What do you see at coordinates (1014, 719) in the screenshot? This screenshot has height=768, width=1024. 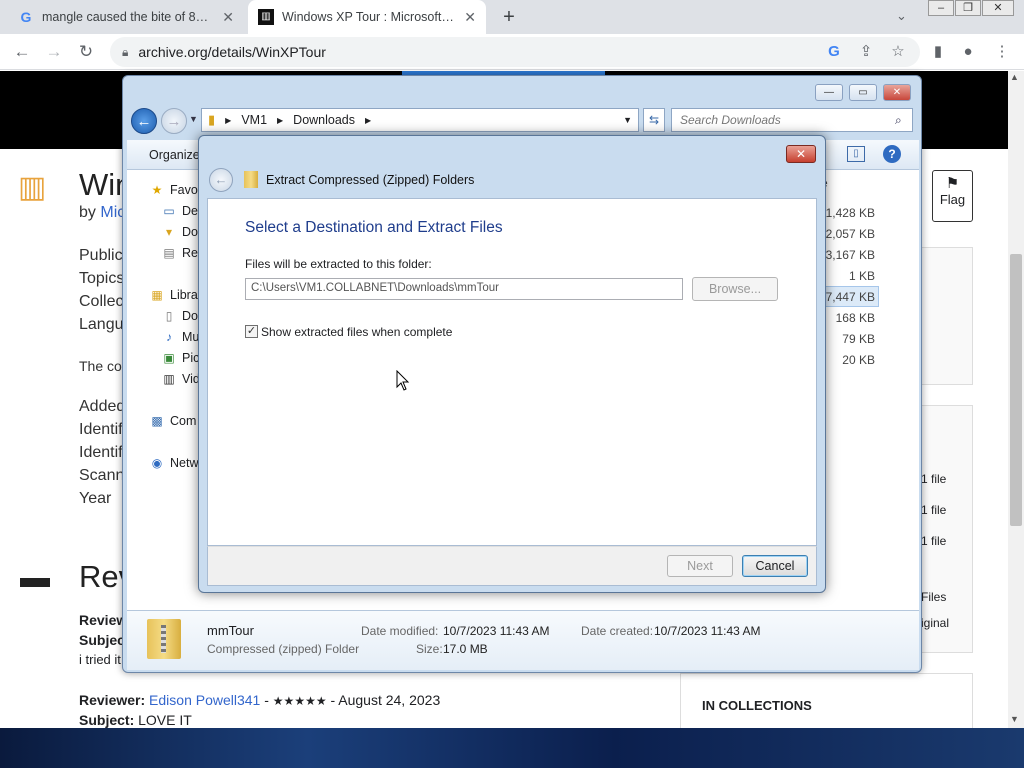 I see `scroll-down-icon: ▼` at bounding box center [1014, 719].